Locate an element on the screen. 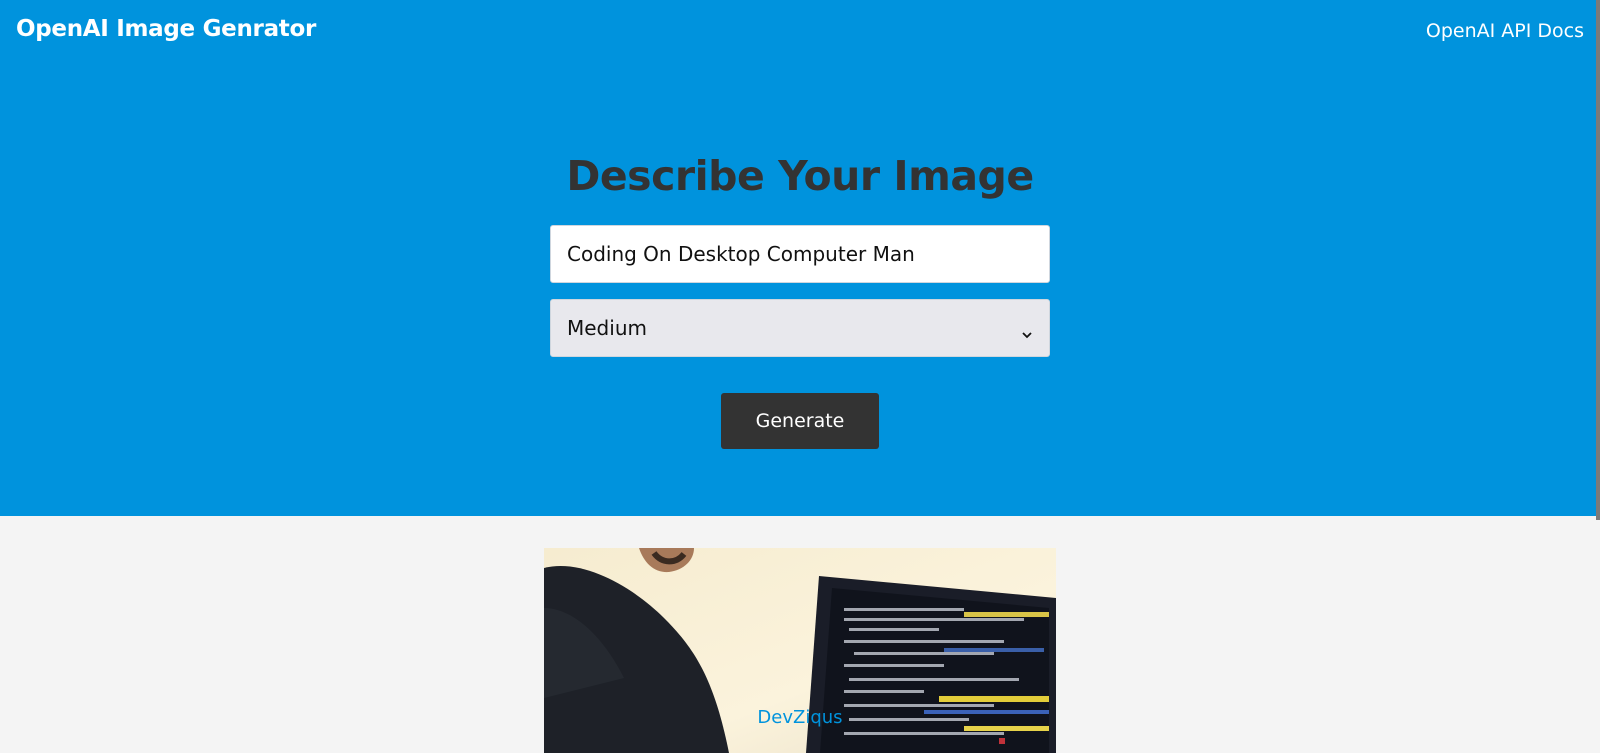  prompt-input is located at coordinates (800, 254).